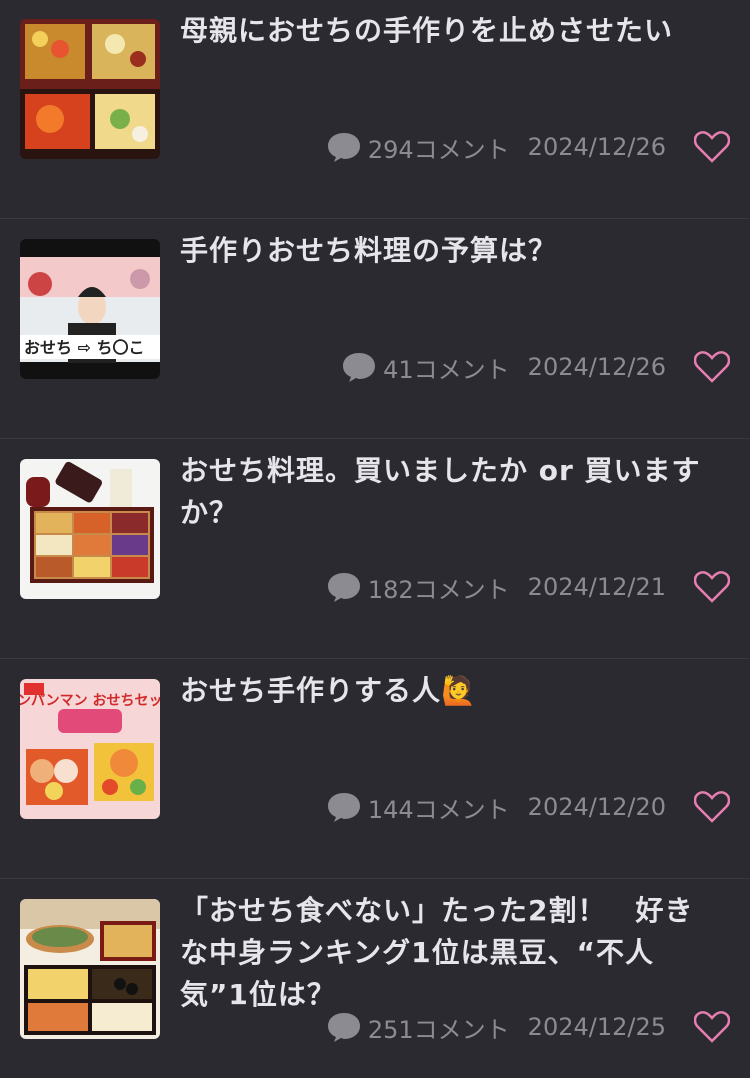 The image size is (750, 1078). I want to click on osechi-box-with-wine-photo-icon, so click(90, 529).